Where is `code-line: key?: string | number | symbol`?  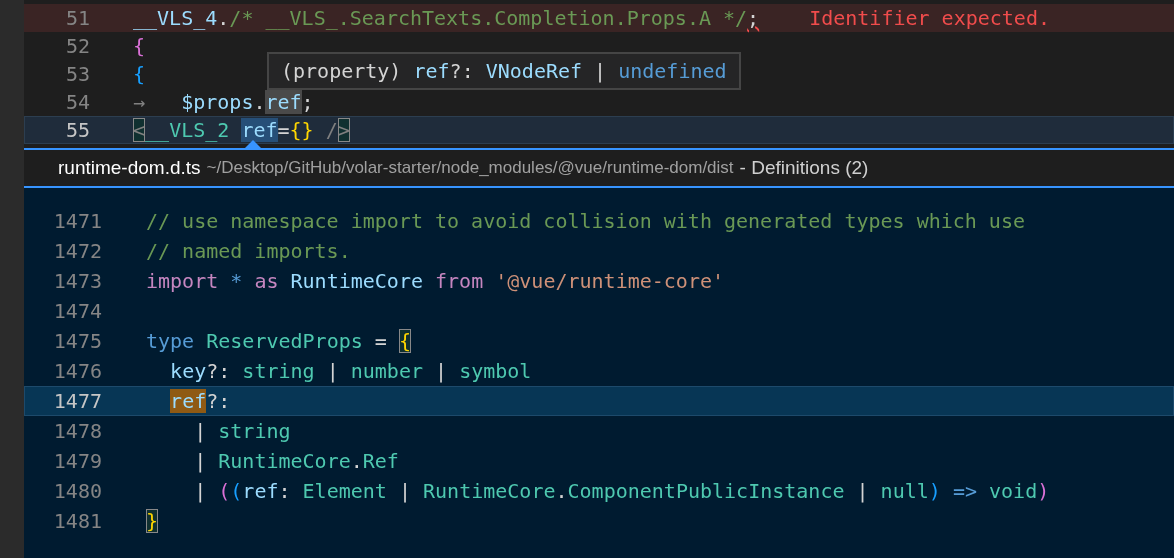
code-line: key?: string | number | symbol is located at coordinates (350, 371).